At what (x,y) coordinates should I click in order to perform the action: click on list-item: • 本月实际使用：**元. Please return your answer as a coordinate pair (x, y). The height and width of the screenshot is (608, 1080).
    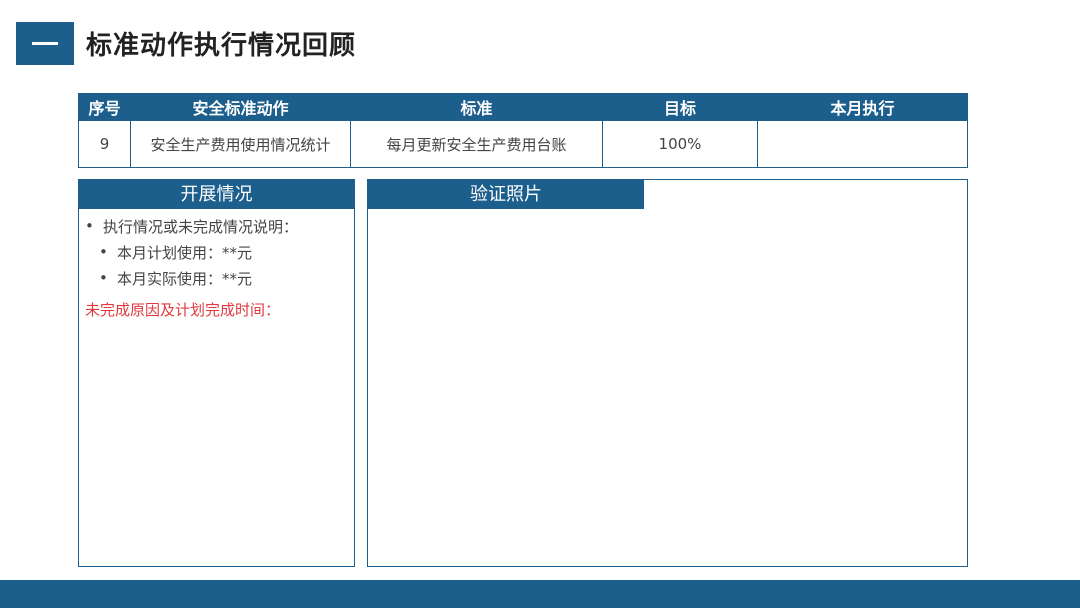
    Looking at the image, I should click on (216, 278).